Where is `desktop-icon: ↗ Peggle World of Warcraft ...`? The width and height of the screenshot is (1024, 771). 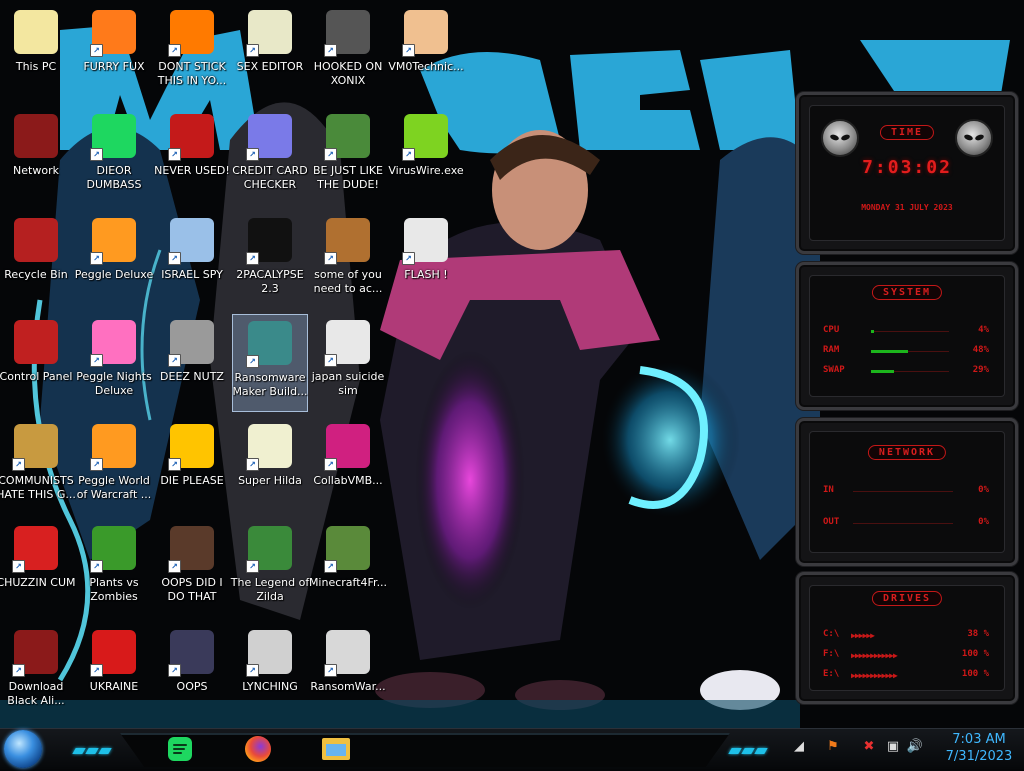
desktop-icon: ↗ Peggle World of Warcraft ... is located at coordinates (114, 467).